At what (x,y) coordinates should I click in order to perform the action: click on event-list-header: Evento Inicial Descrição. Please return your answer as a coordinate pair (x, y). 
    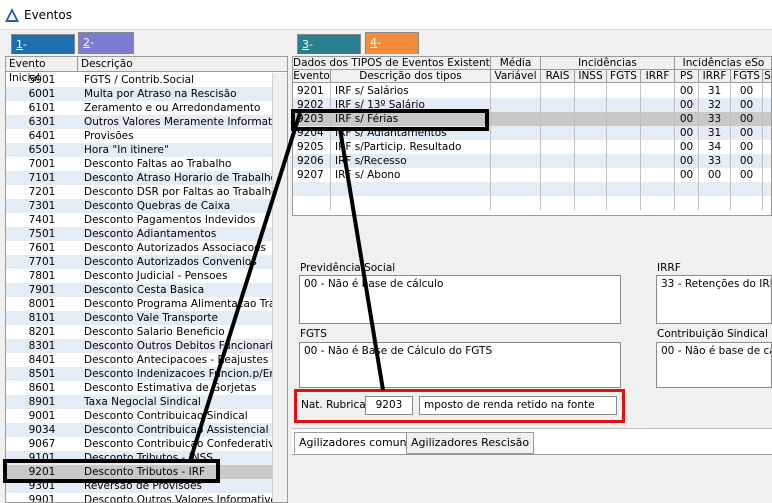
    Looking at the image, I should click on (146, 70).